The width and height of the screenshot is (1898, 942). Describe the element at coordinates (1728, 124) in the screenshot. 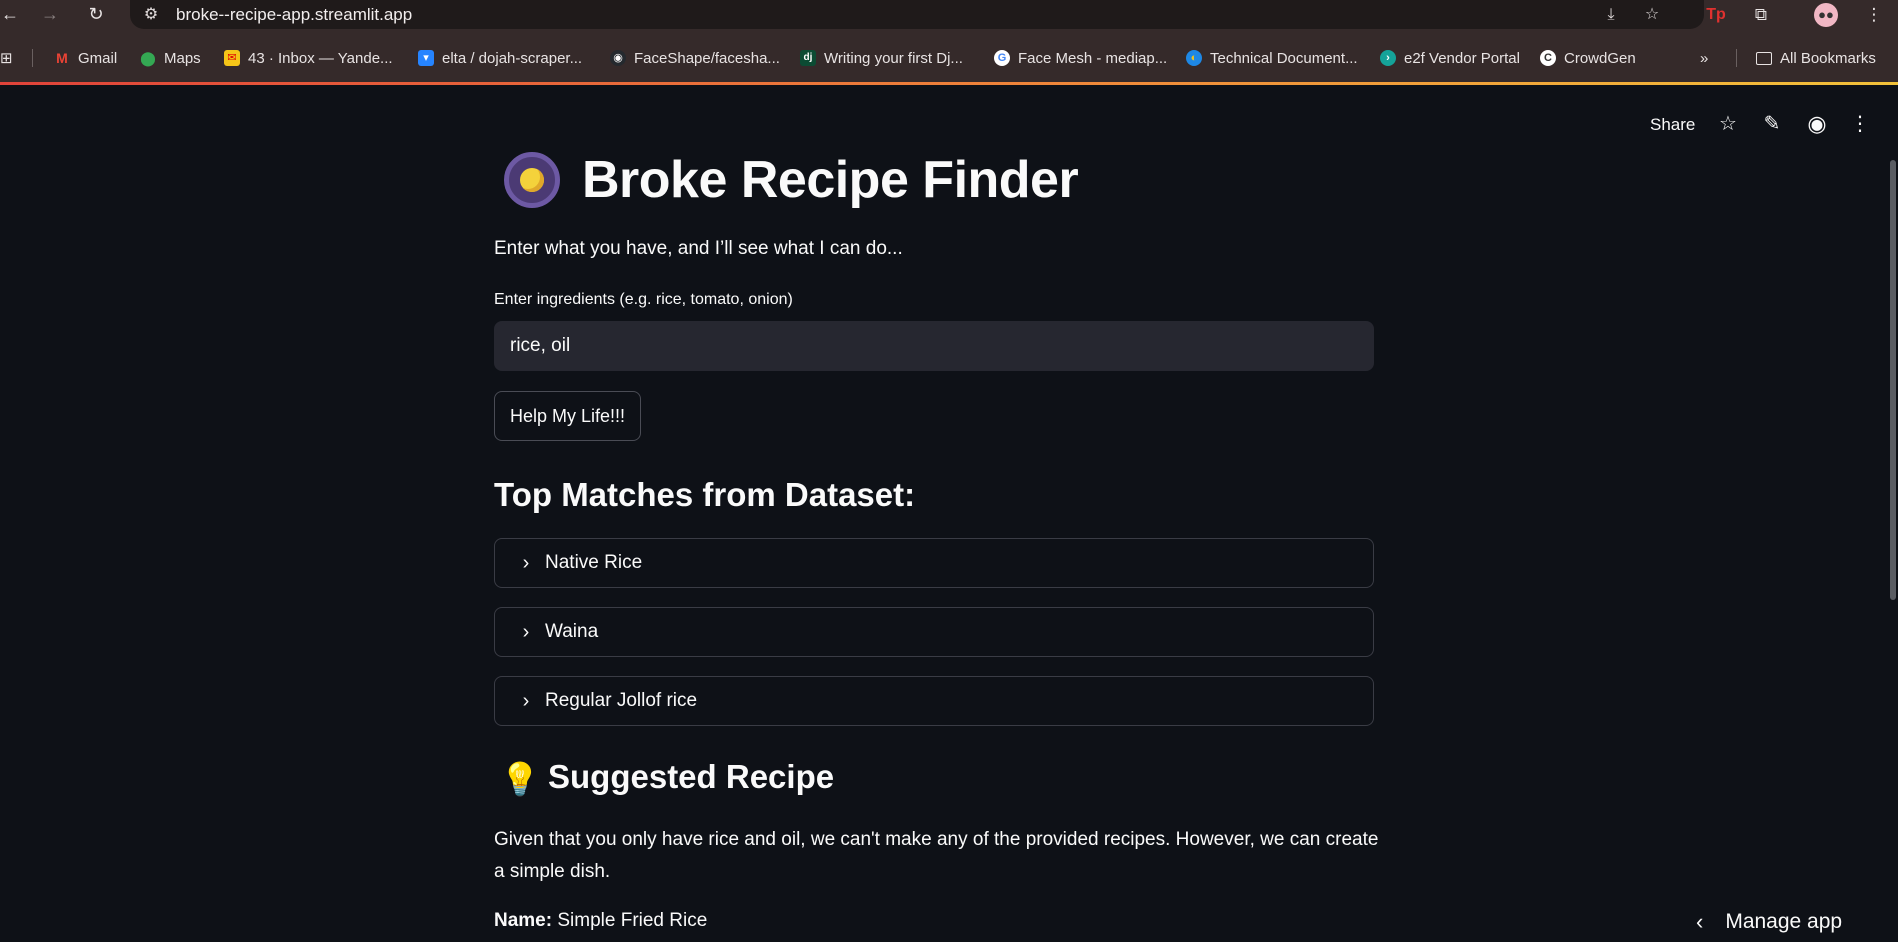

I see `star-icon: ☆` at that location.